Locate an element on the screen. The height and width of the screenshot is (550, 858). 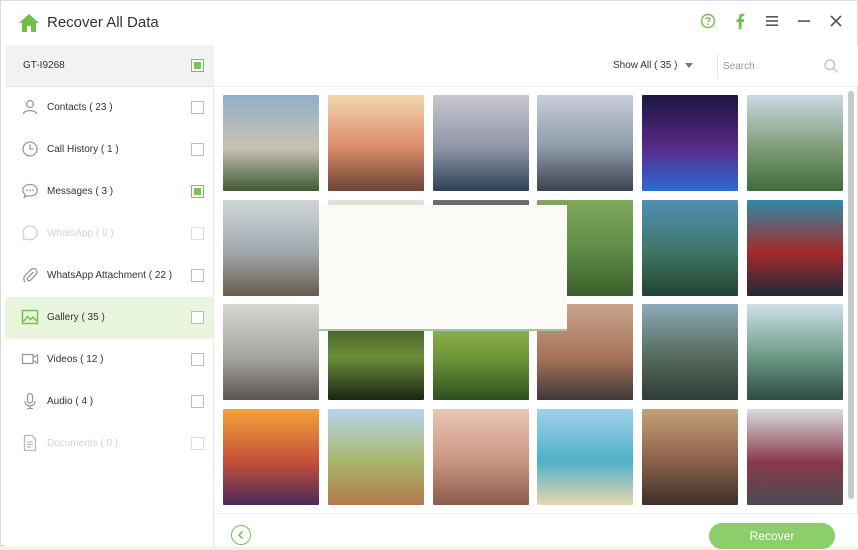
house-photo is located at coordinates (271, 143).